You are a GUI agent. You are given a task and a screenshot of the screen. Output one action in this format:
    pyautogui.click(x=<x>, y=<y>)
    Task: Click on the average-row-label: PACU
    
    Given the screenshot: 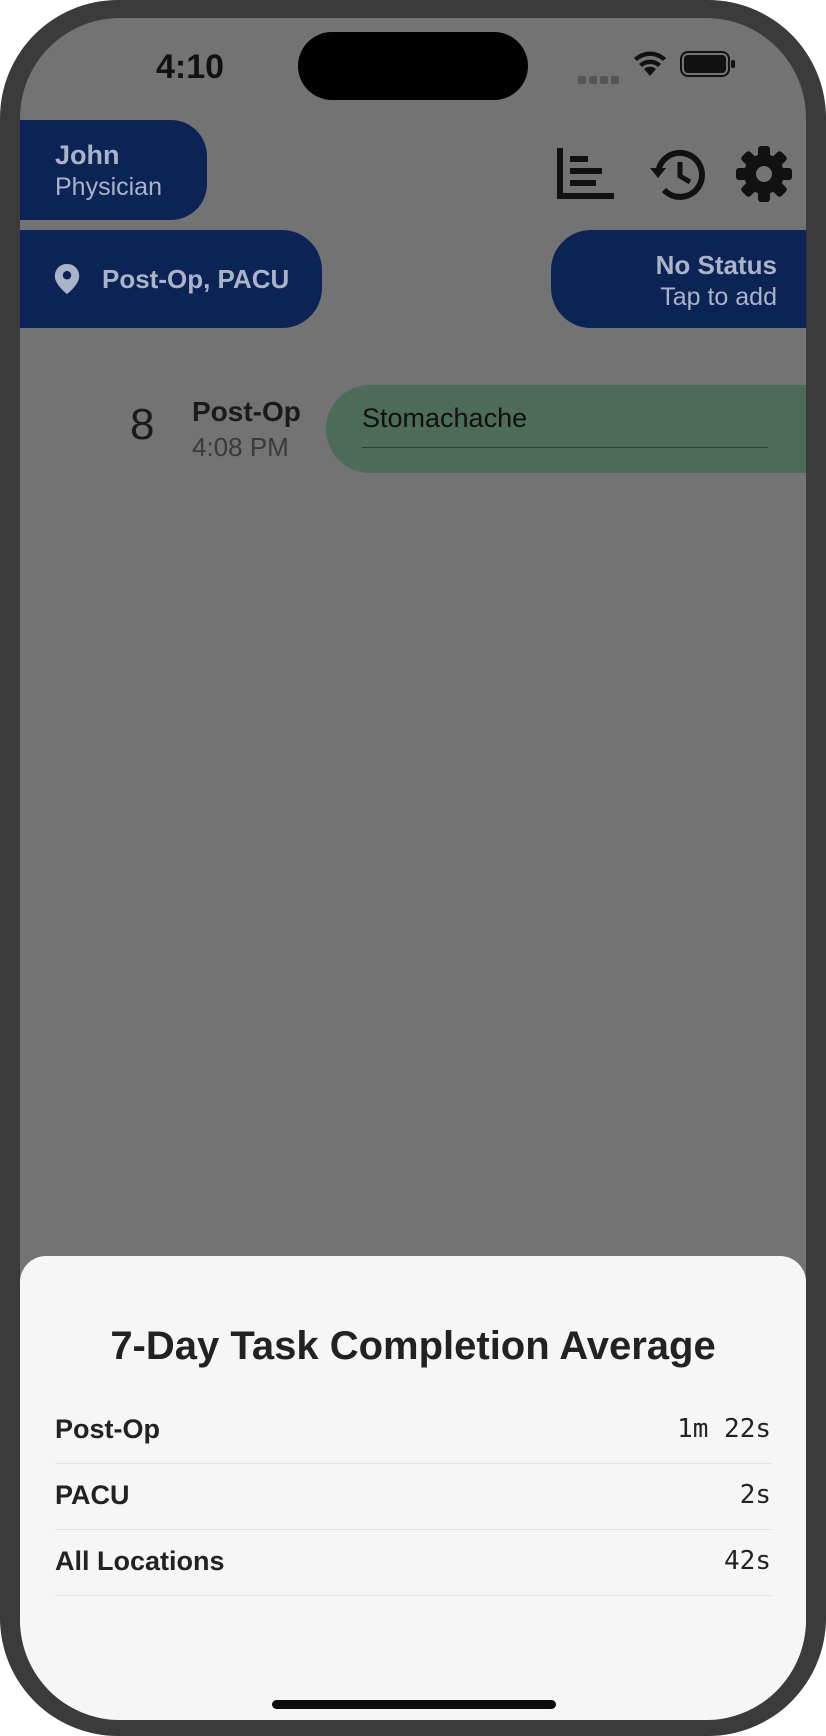 What is the action you would take?
    pyautogui.click(x=92, y=1495)
    